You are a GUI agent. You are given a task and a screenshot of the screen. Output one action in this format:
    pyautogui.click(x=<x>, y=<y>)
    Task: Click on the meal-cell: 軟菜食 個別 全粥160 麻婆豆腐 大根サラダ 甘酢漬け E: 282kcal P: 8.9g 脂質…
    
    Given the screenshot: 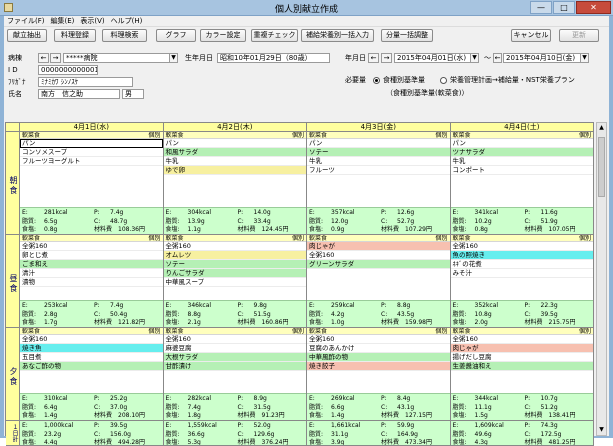 What is the action you would take?
    pyautogui.click(x=235, y=374)
    